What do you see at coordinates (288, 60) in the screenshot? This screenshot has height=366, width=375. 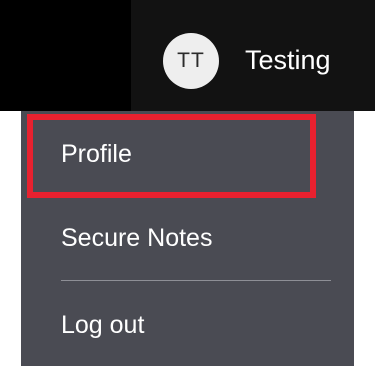 I see `username-label: Testing` at bounding box center [288, 60].